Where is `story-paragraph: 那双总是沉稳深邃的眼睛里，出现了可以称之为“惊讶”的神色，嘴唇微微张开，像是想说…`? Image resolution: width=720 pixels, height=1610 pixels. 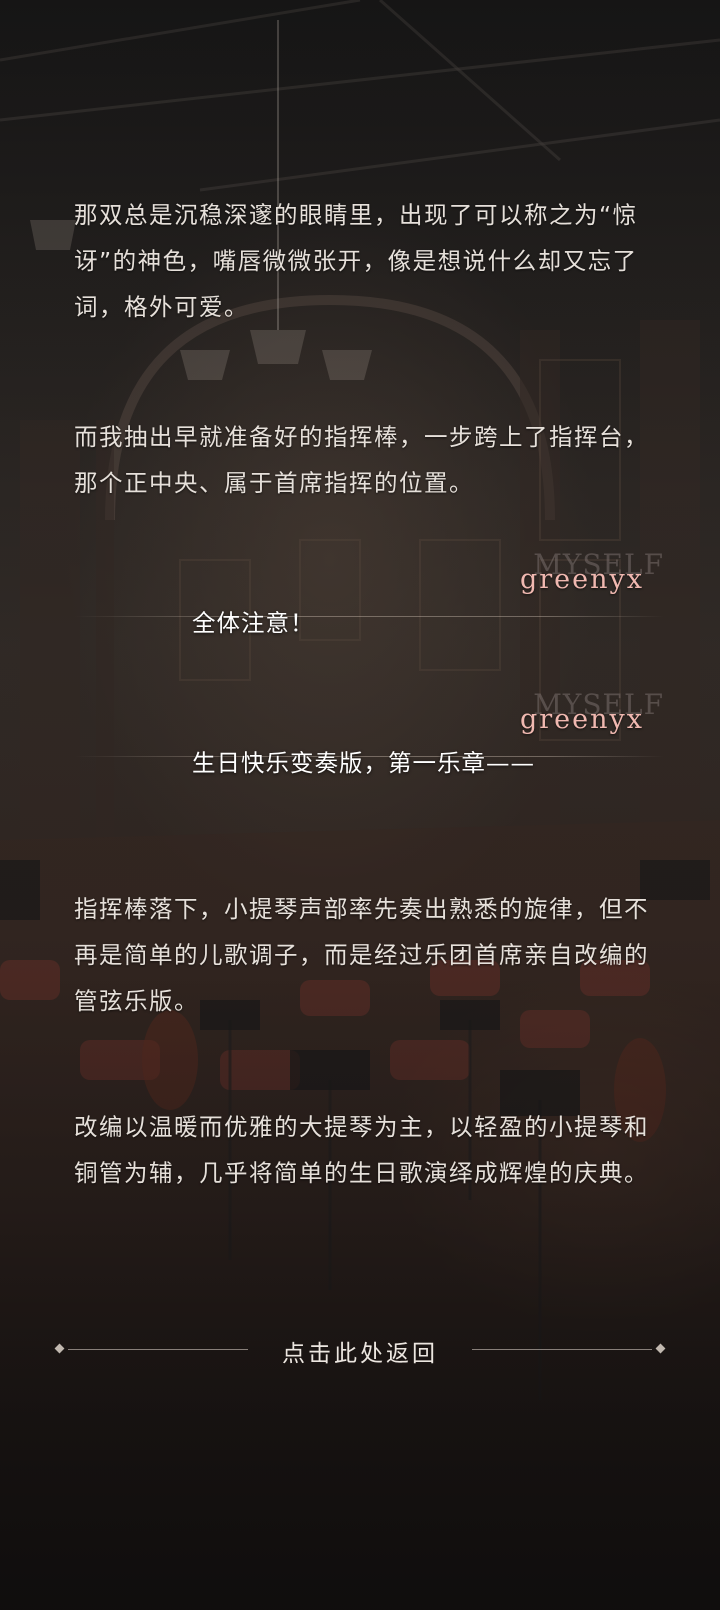 story-paragraph: 那双总是沉稳深邃的眼睛里，出现了可以称之为“惊讶”的神色，嘴唇微微张开，像是想说… is located at coordinates (356, 261).